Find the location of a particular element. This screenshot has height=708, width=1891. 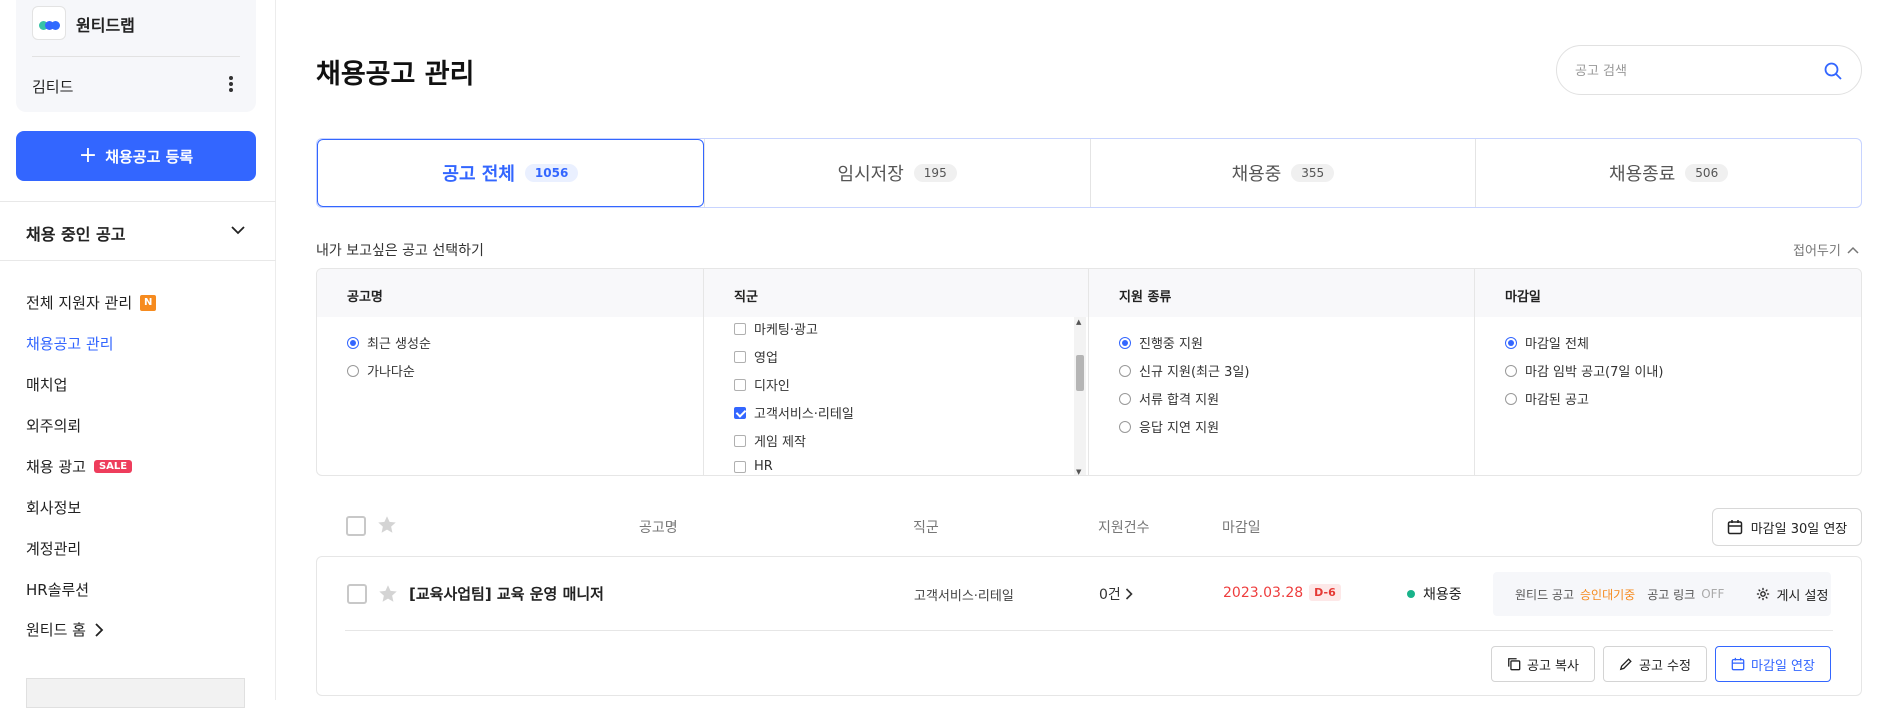

copy-posting-button: 공고 복사 is located at coordinates (1543, 664).